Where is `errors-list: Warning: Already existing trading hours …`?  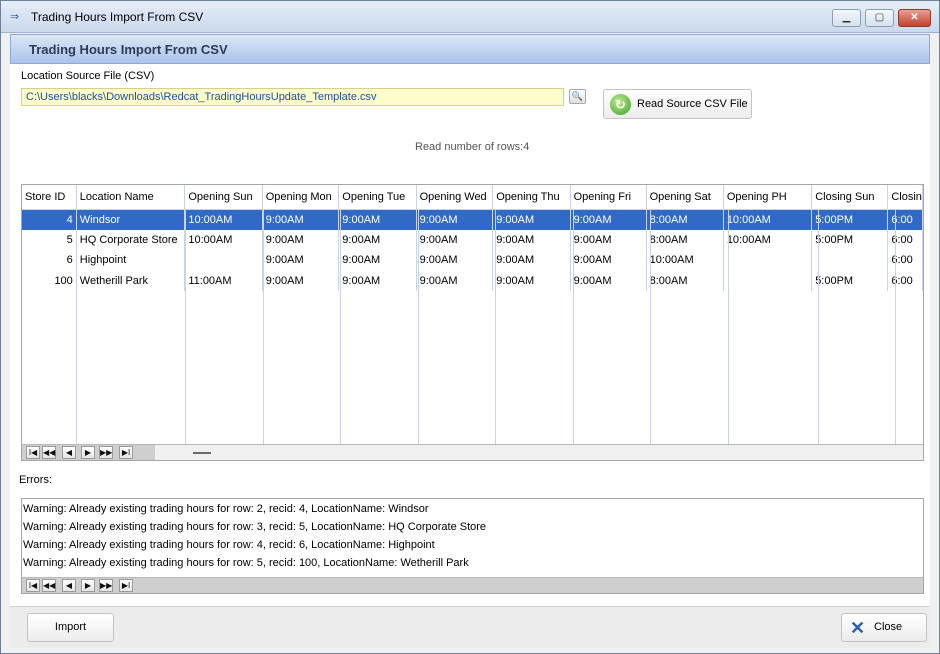
errors-list: Warning: Already existing trading hours … is located at coordinates (472, 546).